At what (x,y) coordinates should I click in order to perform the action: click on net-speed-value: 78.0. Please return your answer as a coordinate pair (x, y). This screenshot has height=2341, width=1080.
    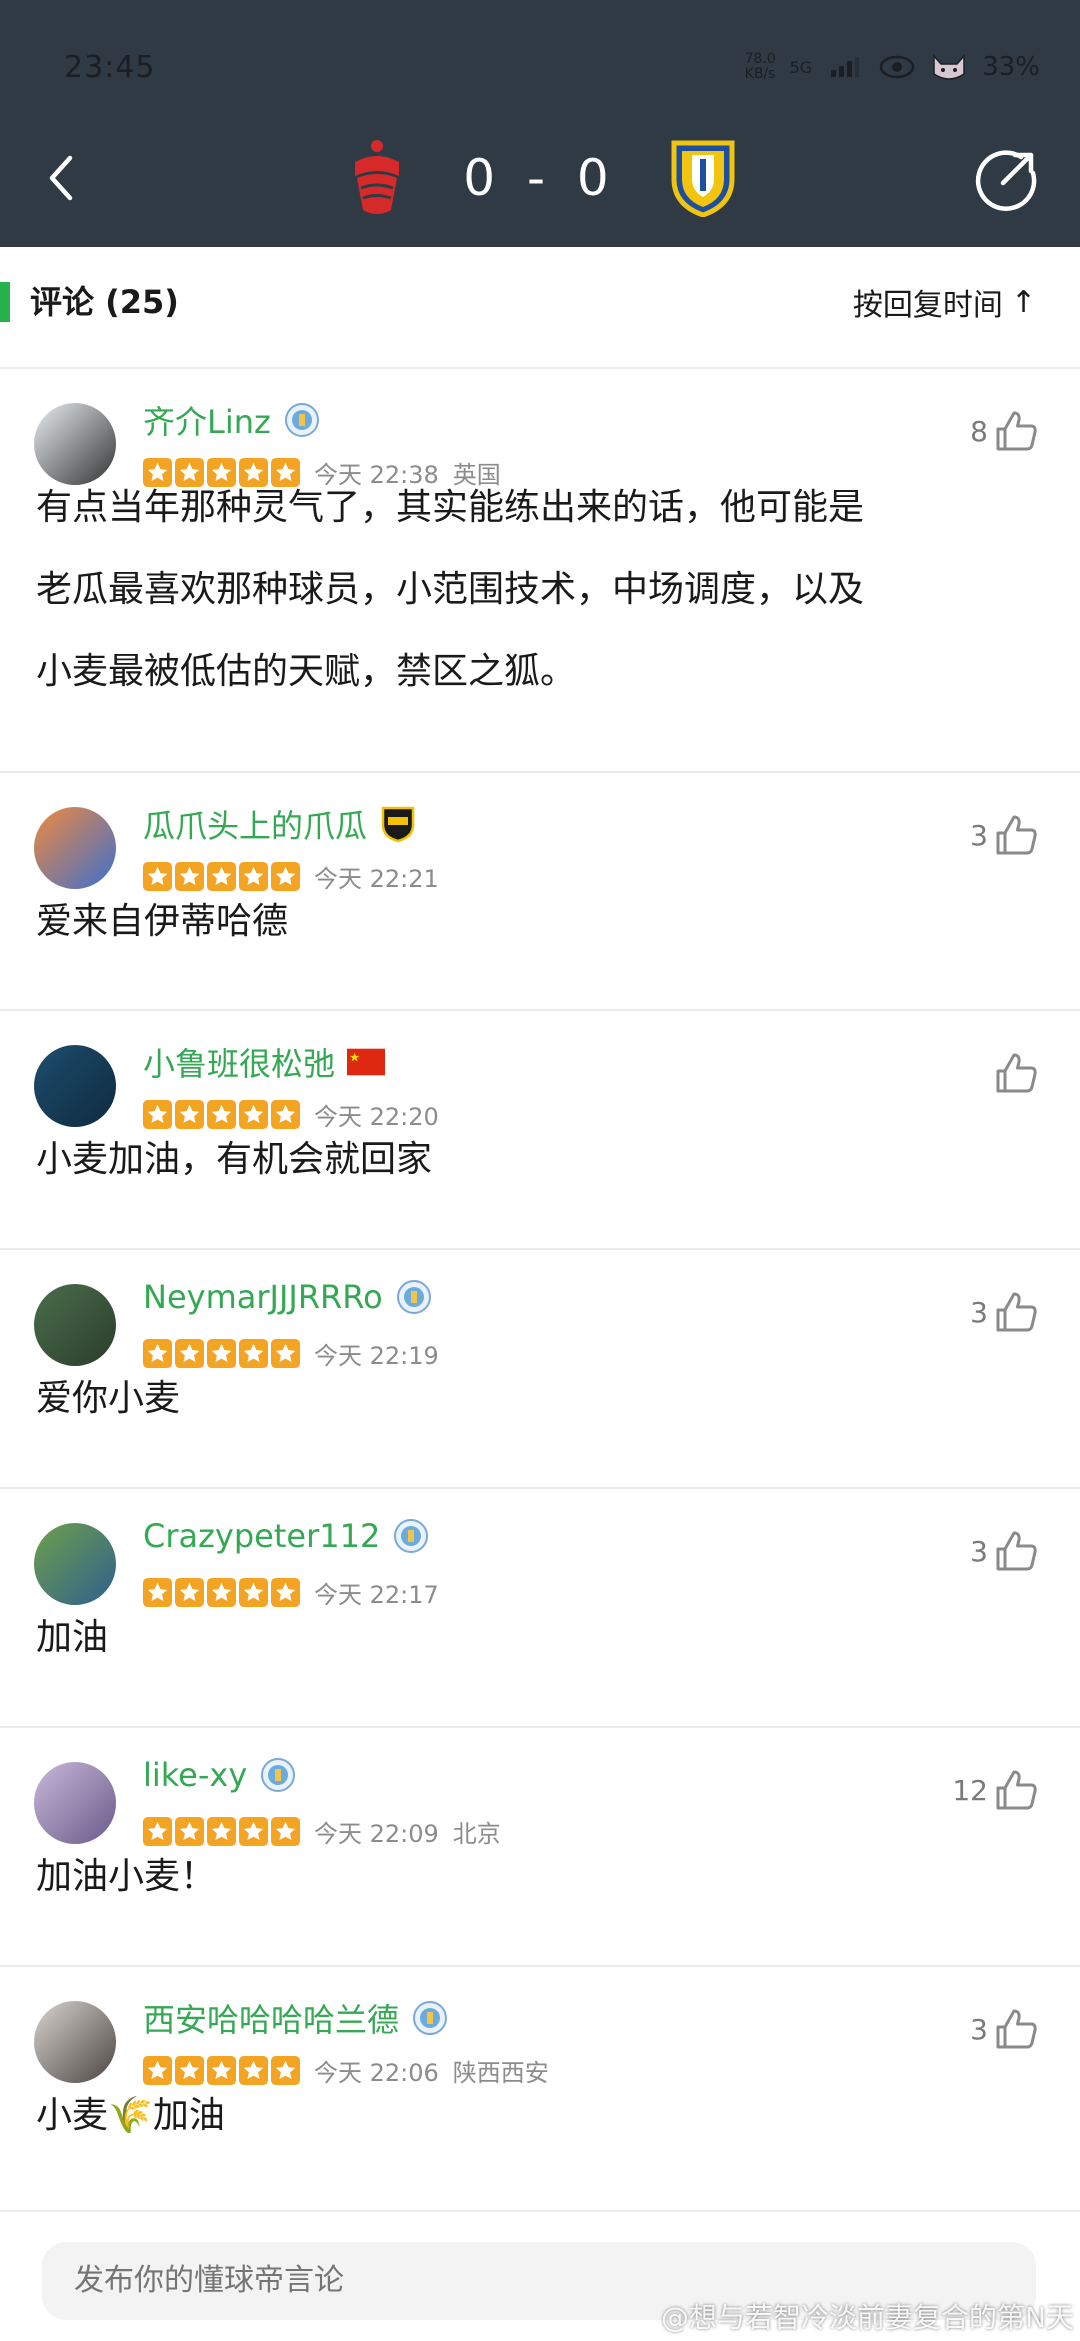
    Looking at the image, I should click on (760, 59).